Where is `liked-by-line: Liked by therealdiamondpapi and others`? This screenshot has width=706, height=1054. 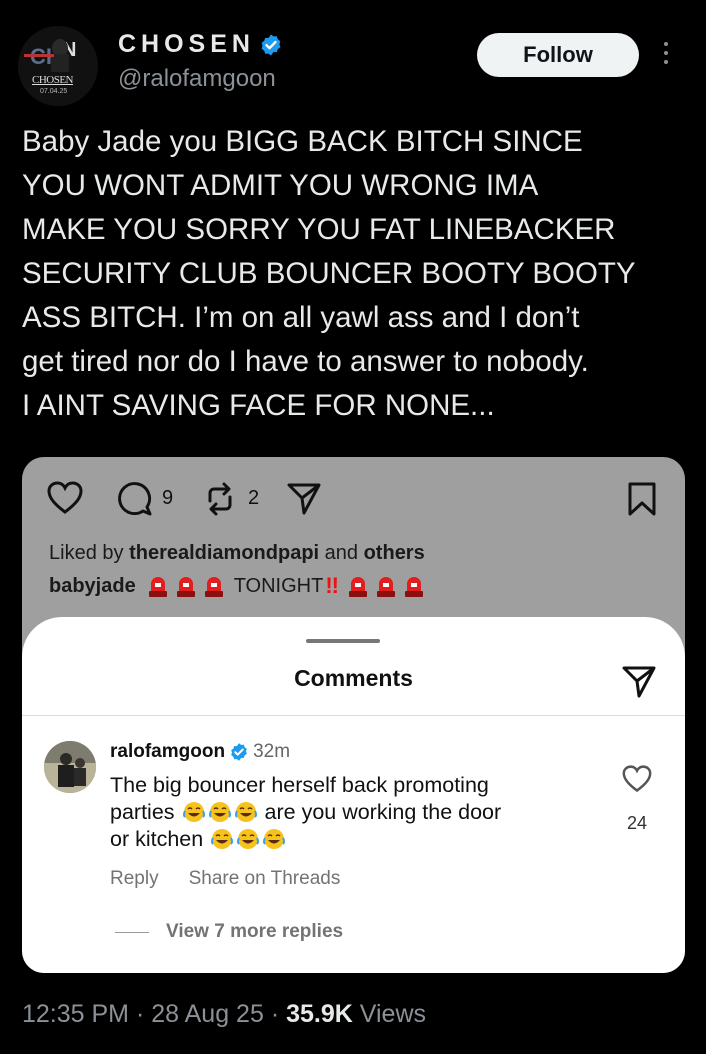
liked-by-line: Liked by therealdiamondpapi and others is located at coordinates (237, 553).